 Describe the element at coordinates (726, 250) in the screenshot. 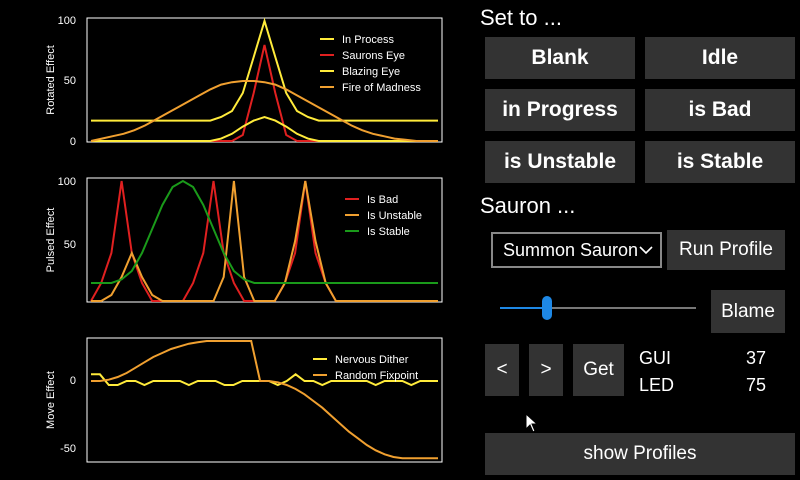

I see `run-profile-button: Run Profile` at that location.